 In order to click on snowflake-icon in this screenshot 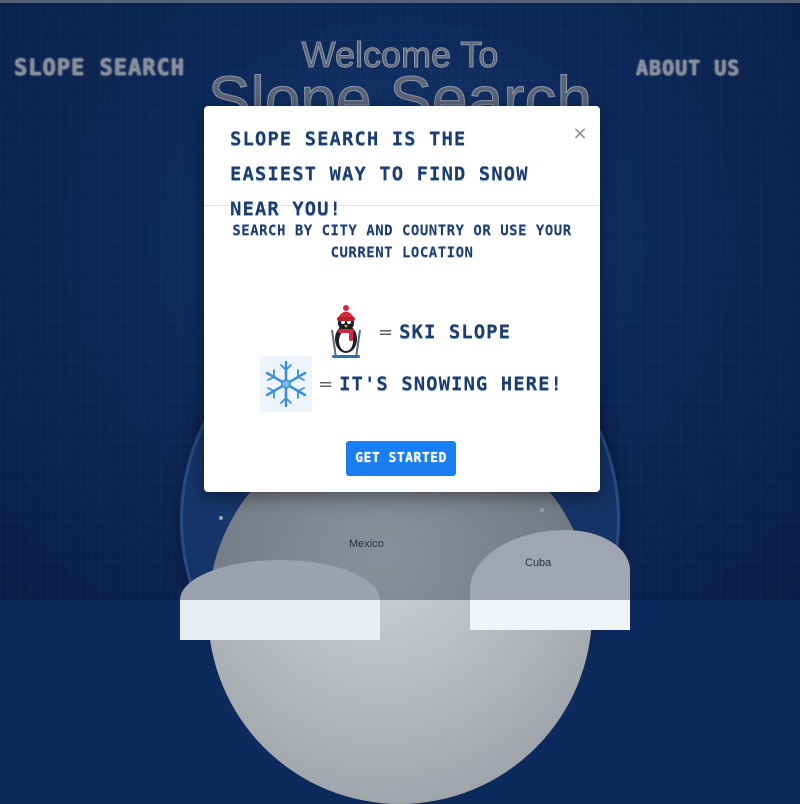, I will do `click(286, 384)`.